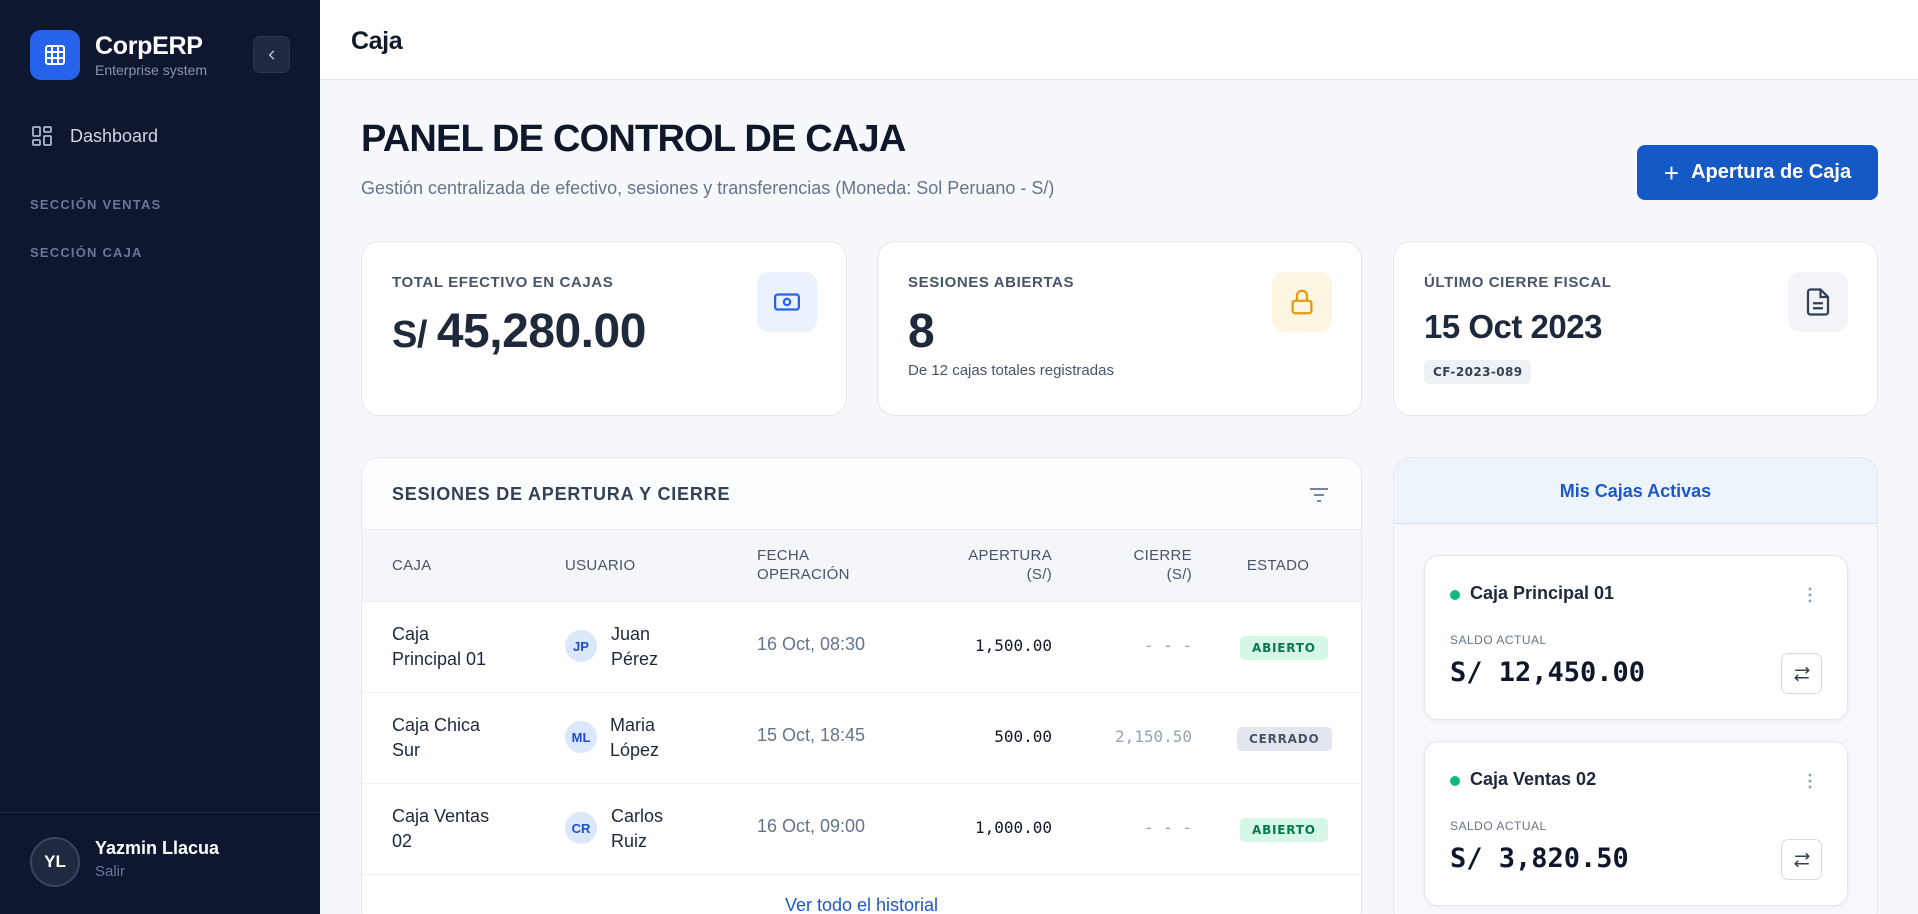 This screenshot has height=914, width=1918. What do you see at coordinates (634, 738) in the screenshot?
I see `cell-usuario: Maria López` at bounding box center [634, 738].